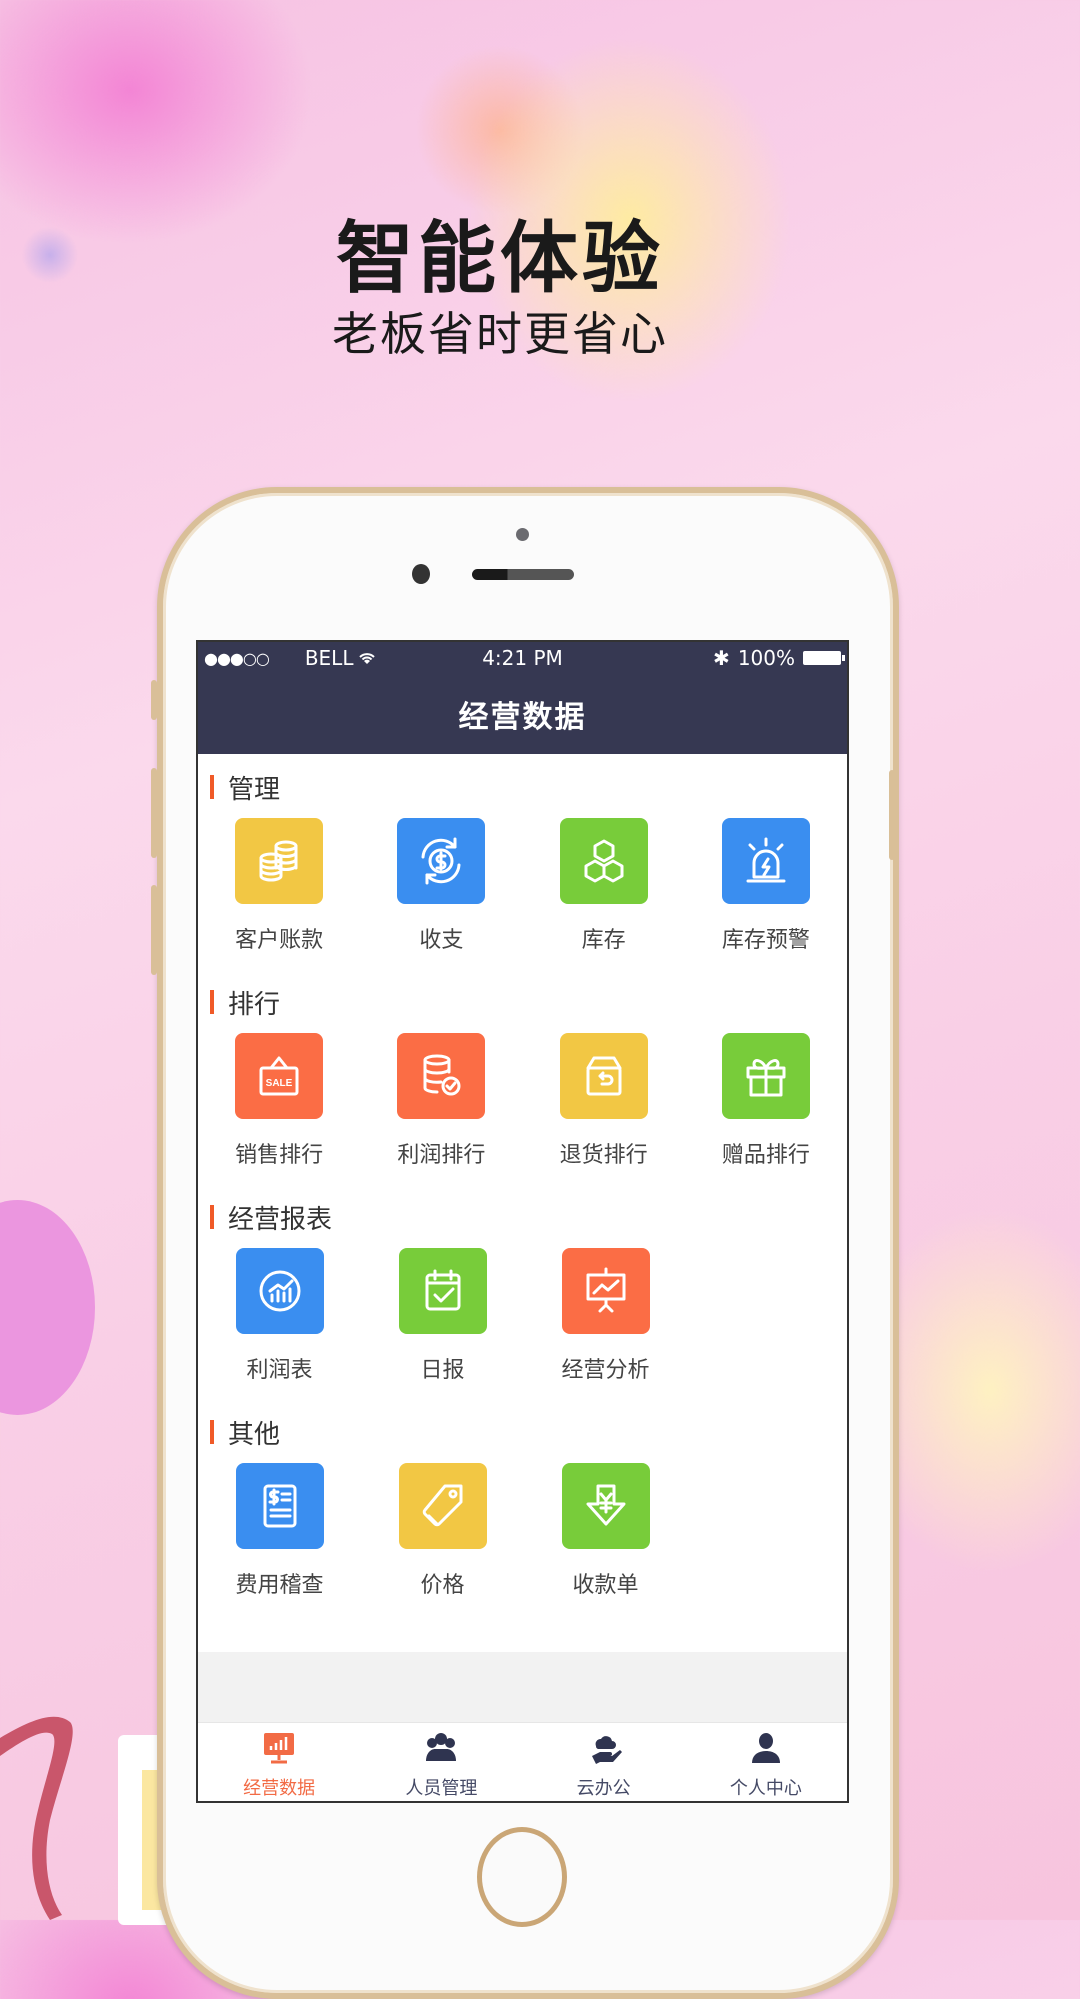 The width and height of the screenshot is (1080, 1999). What do you see at coordinates (154, 700) in the screenshot?
I see `mute-switch` at bounding box center [154, 700].